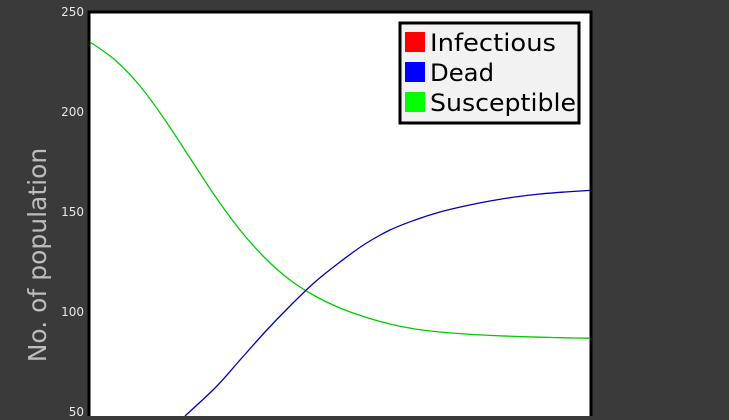  What do you see at coordinates (72, 12) in the screenshot?
I see `y-tick-label: 250` at bounding box center [72, 12].